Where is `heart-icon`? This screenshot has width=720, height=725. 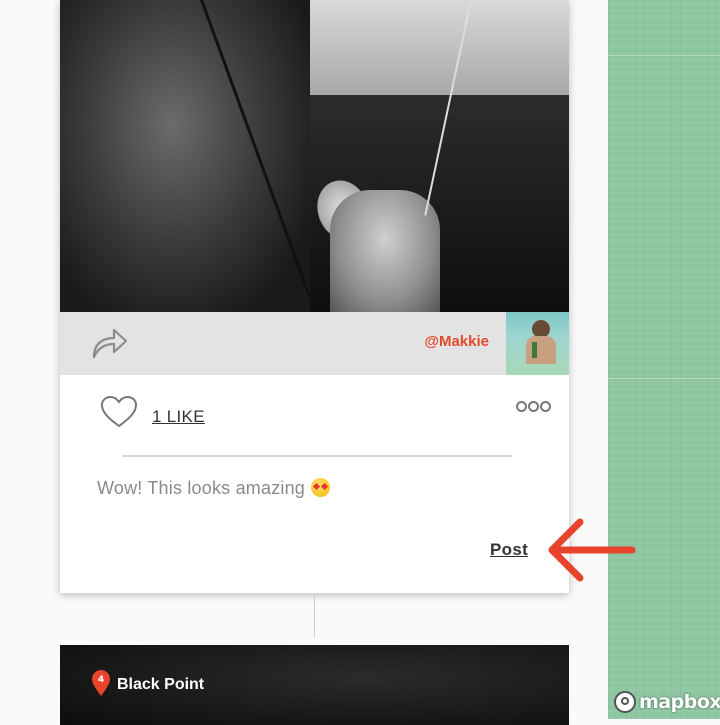
heart-icon is located at coordinates (119, 412).